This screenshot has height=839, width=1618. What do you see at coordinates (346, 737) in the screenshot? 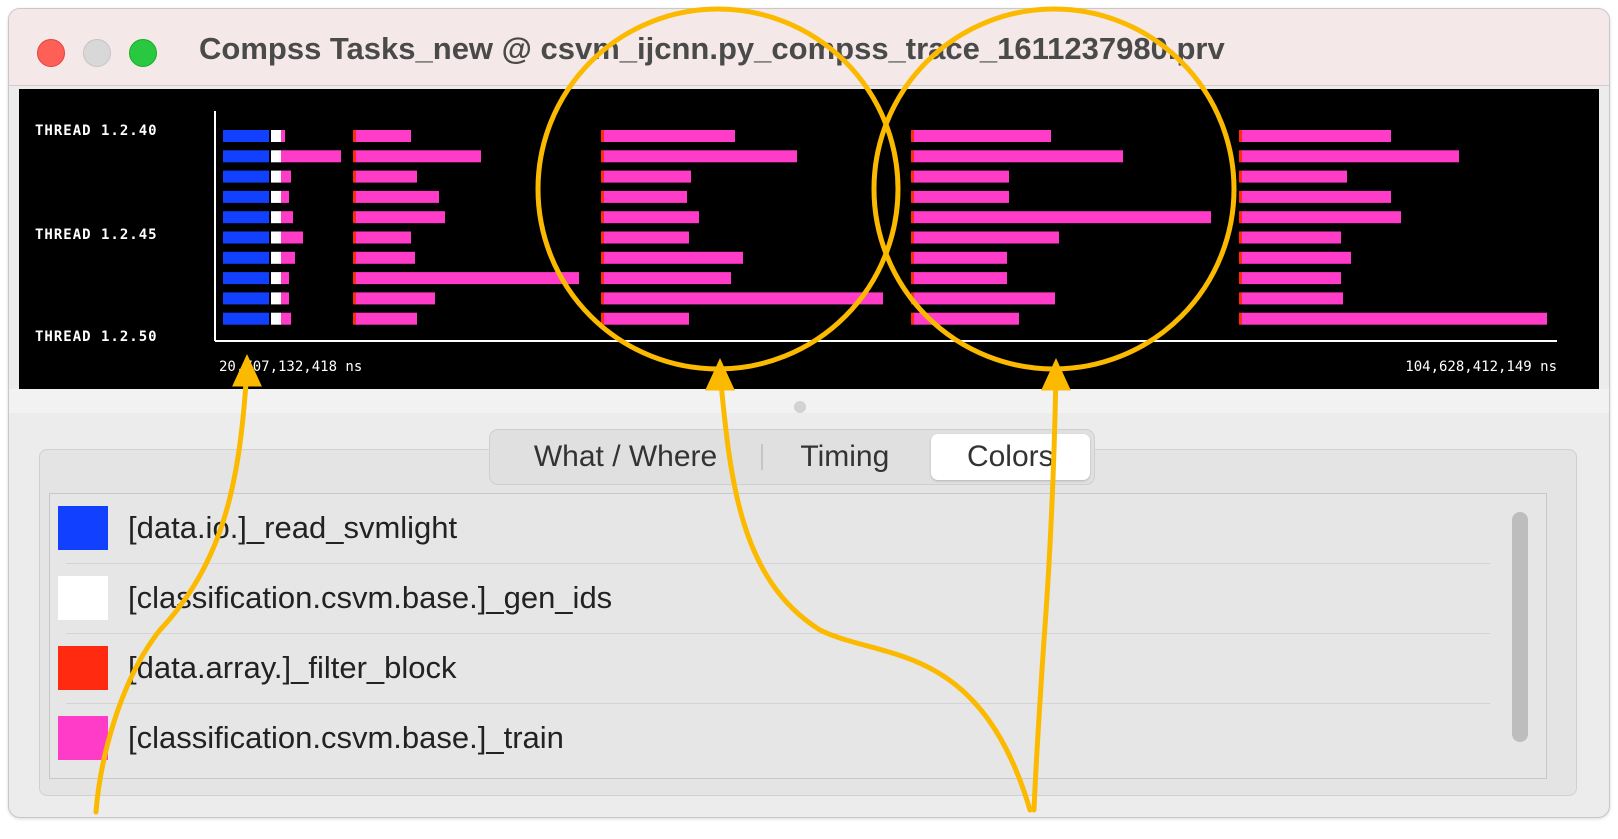
I see `legend-label: [classification.csvm.base.]_train` at bounding box center [346, 737].